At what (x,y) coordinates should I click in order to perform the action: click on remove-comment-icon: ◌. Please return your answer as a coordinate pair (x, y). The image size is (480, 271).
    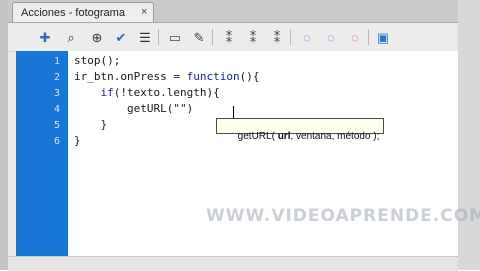
    Looking at the image, I should click on (355, 37).